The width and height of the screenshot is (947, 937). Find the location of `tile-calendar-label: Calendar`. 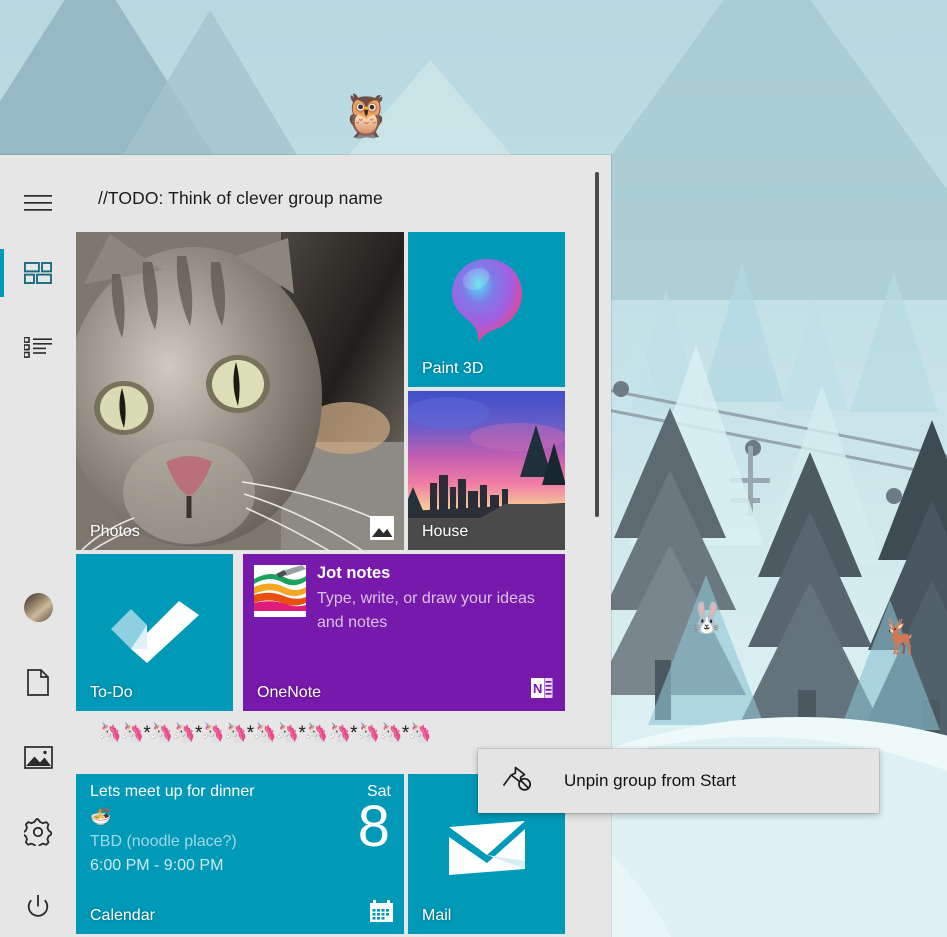

tile-calendar-label: Calendar is located at coordinates (122, 915).